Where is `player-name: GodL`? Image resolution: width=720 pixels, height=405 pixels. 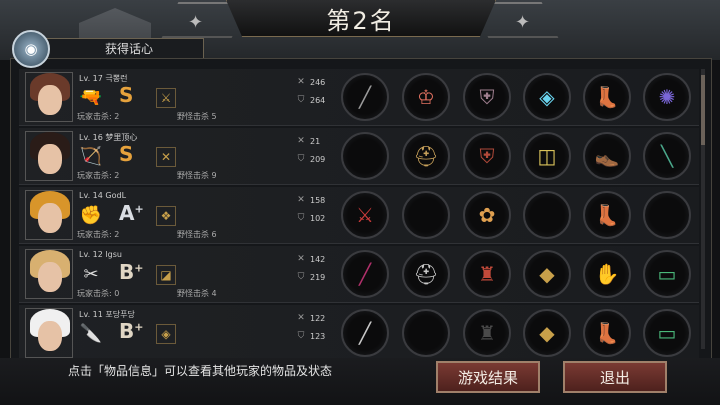 player-name: GodL is located at coordinates (116, 195).